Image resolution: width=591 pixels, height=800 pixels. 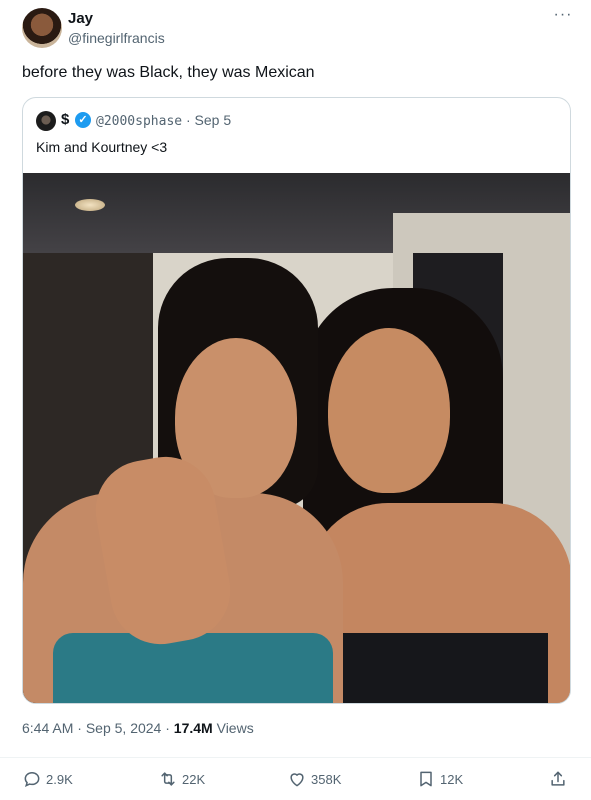 What do you see at coordinates (32, 779) in the screenshot?
I see `speech-bubble-icon` at bounding box center [32, 779].